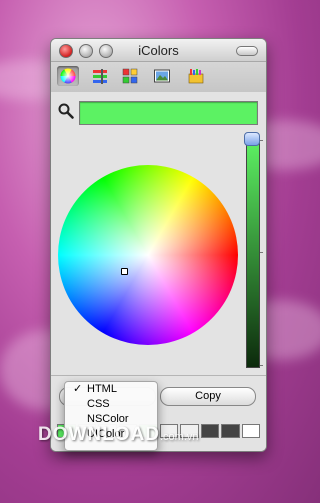 Image resolution: width=320 pixels, height=503 pixels. Describe the element at coordinates (252, 139) in the screenshot. I see `brightness-slider-thumb` at that location.